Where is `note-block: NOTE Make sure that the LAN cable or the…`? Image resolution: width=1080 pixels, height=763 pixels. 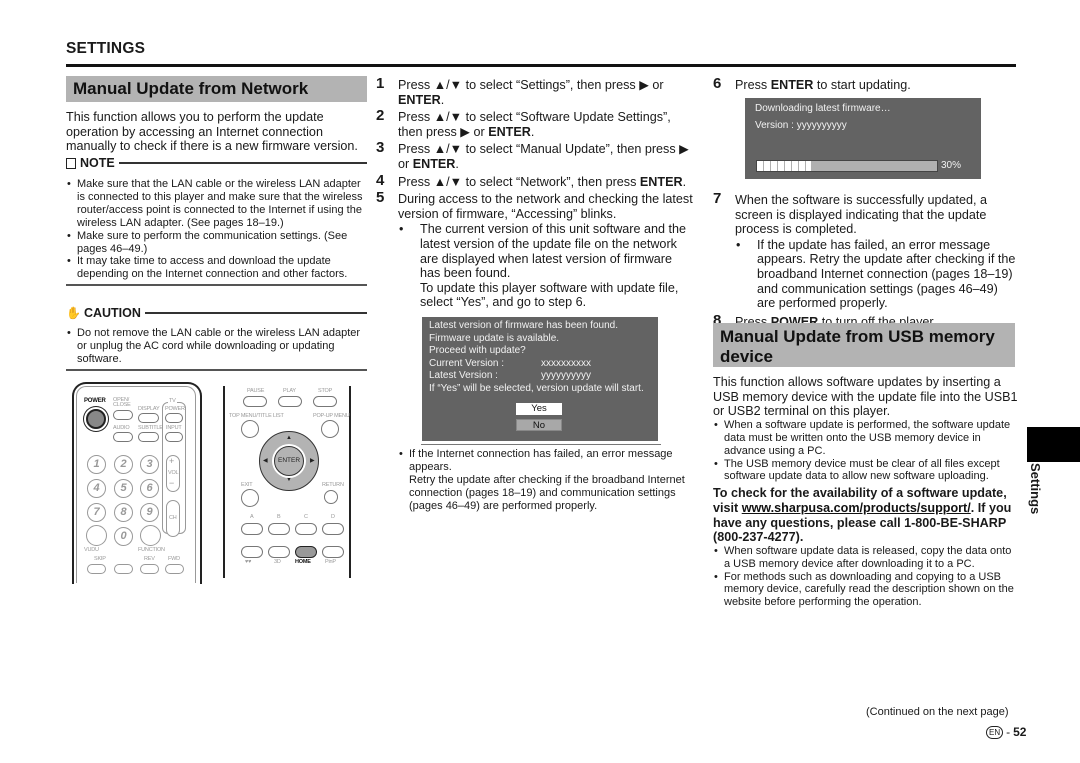
note-block: NOTE Make sure that the LAN cable or the… is located at coordinates (216, 221).